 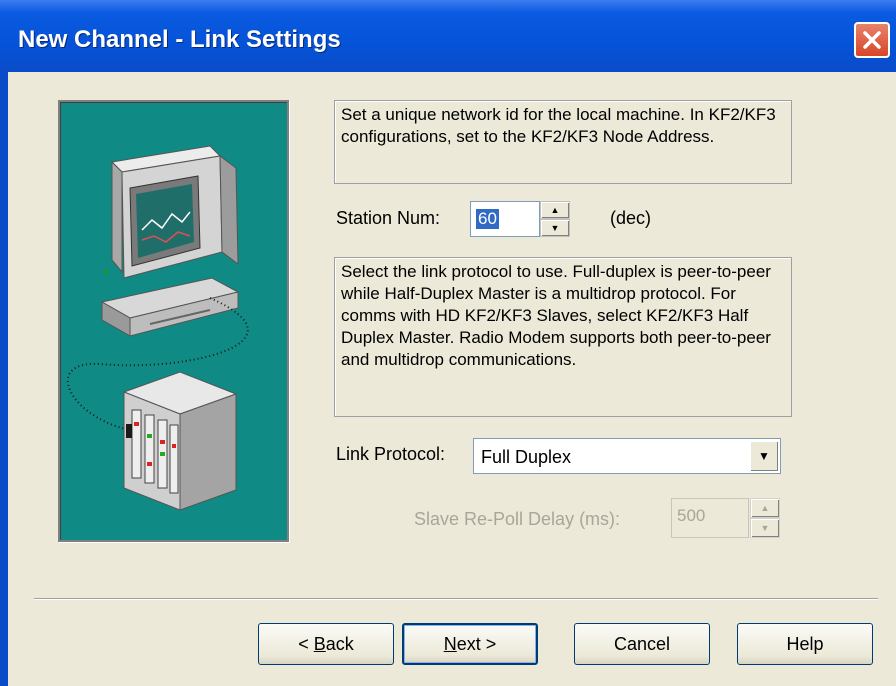 I want to click on window-left-border, so click(x=4, y=379).